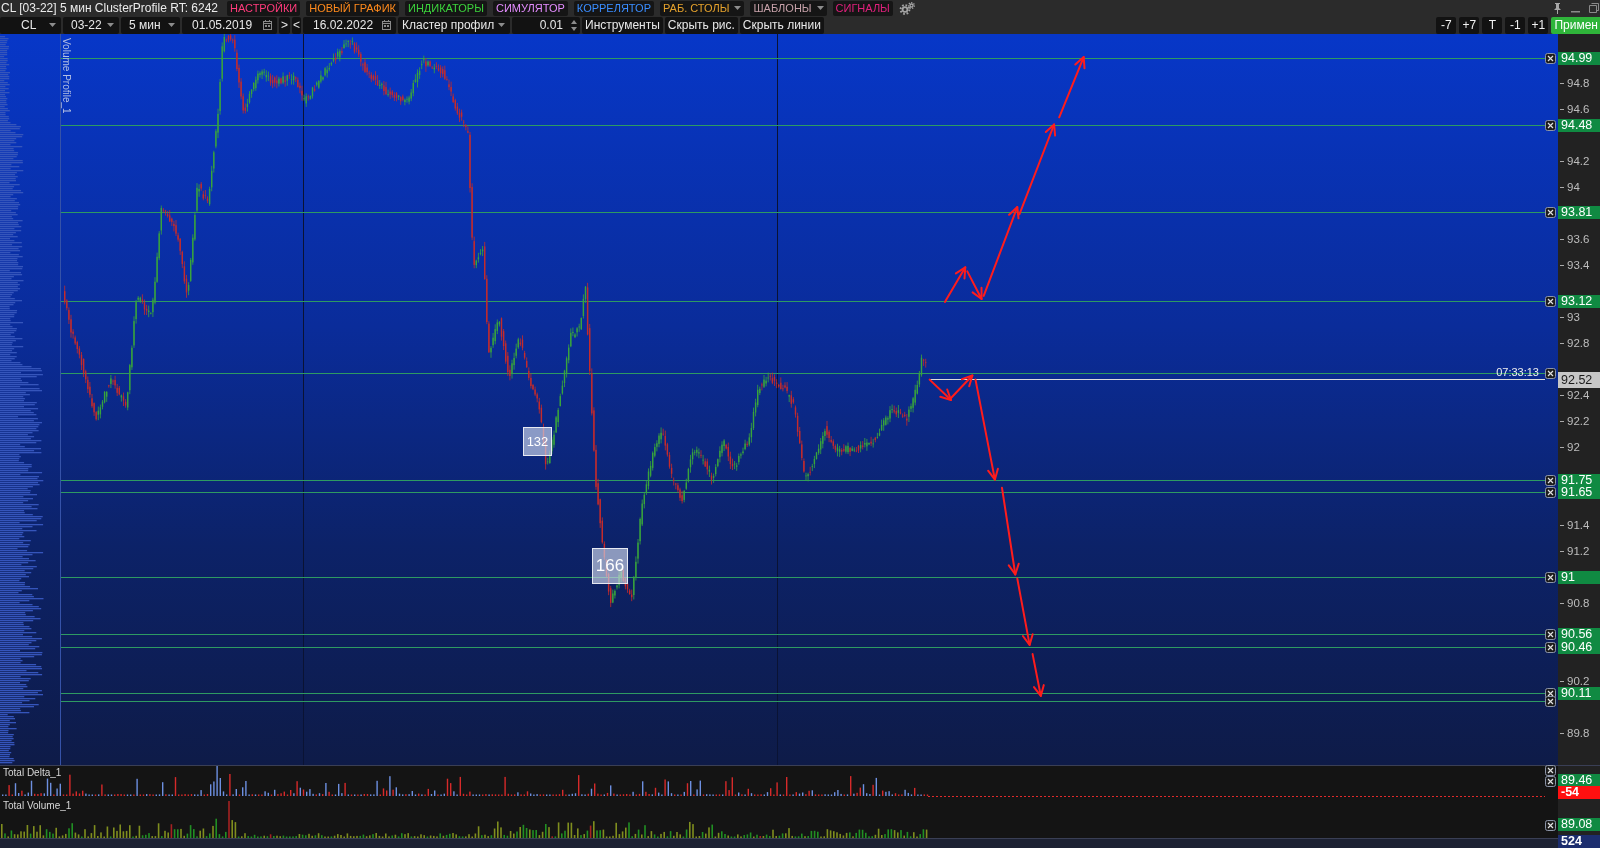 This screenshot has width=1600, height=848. I want to click on indicator-label: Volume Profile_1, so click(66, 76).